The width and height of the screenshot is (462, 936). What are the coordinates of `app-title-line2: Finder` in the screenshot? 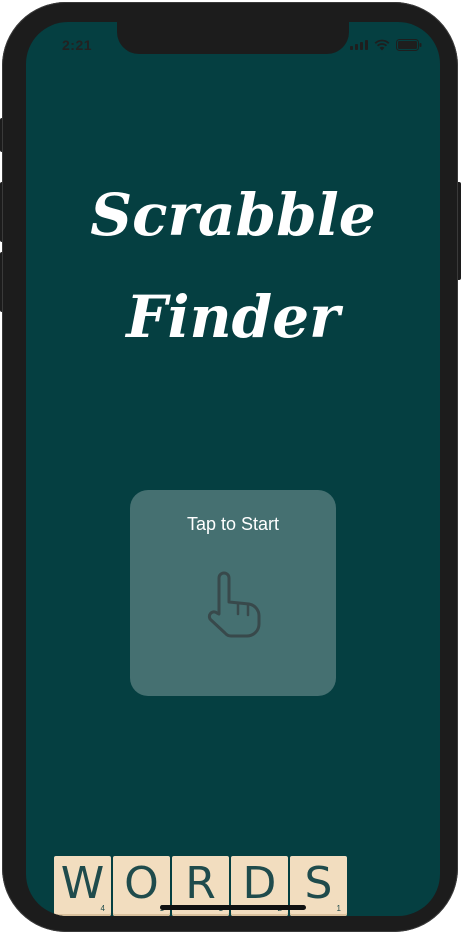 It's located at (233, 317).